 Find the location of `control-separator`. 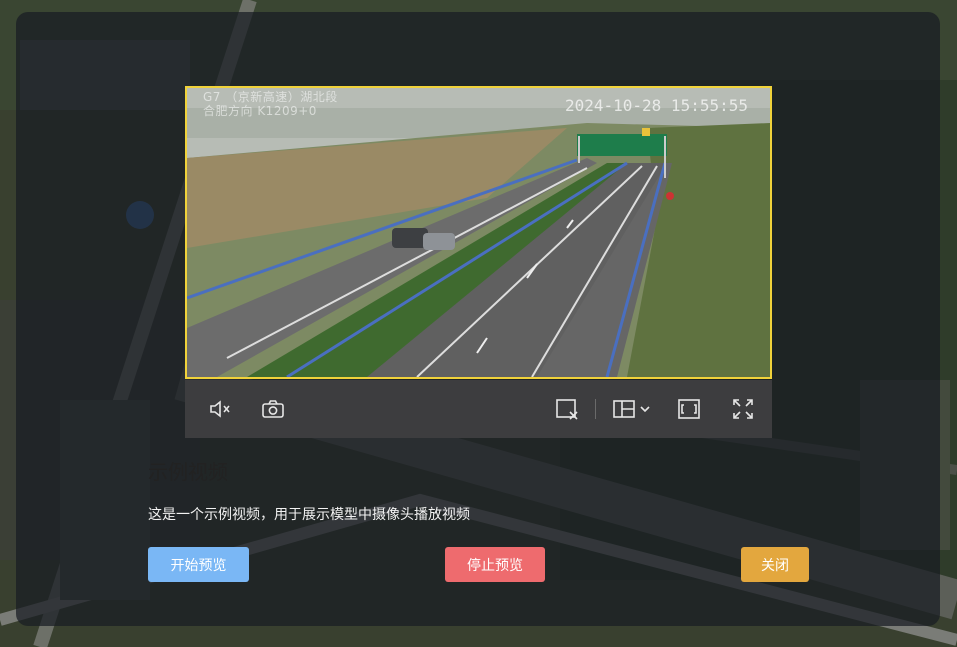

control-separator is located at coordinates (595, 409).